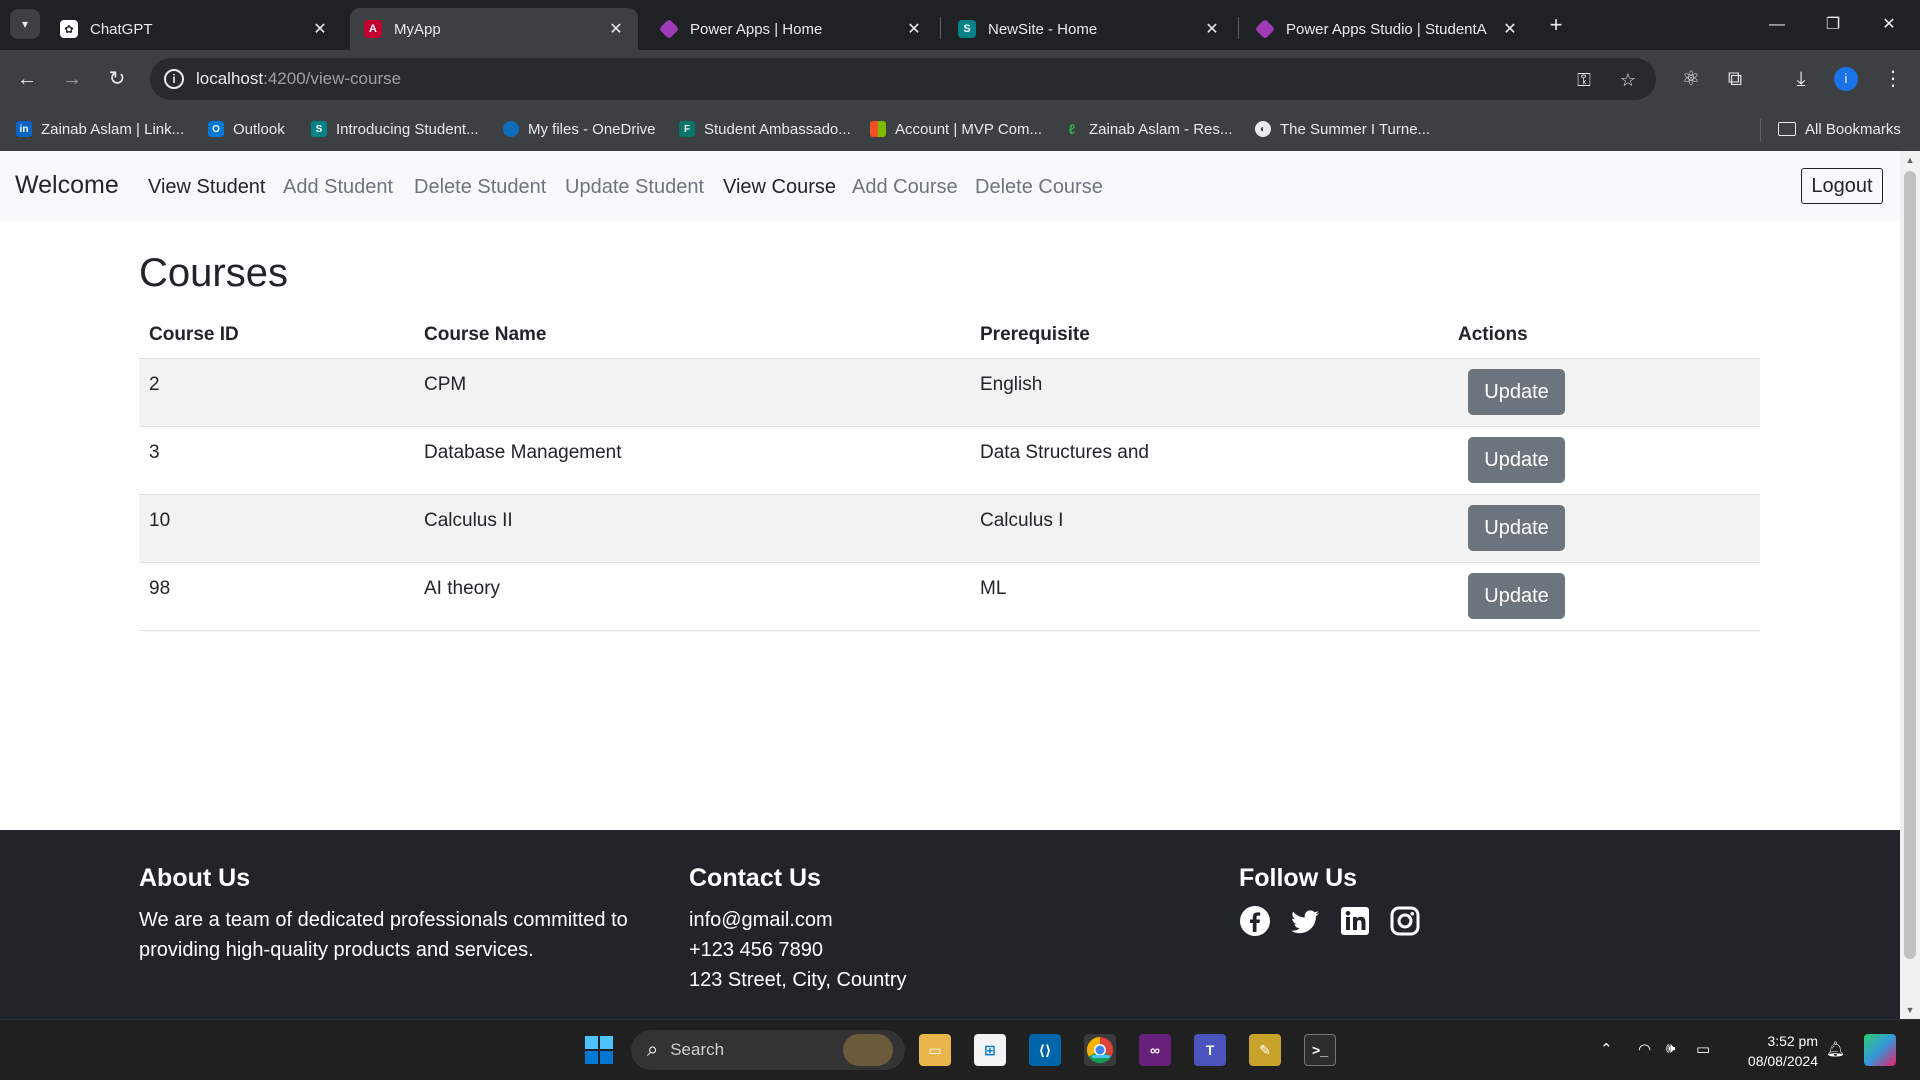  Describe the element at coordinates (1889, 25) in the screenshot. I see `close-window-button: ✕` at that location.